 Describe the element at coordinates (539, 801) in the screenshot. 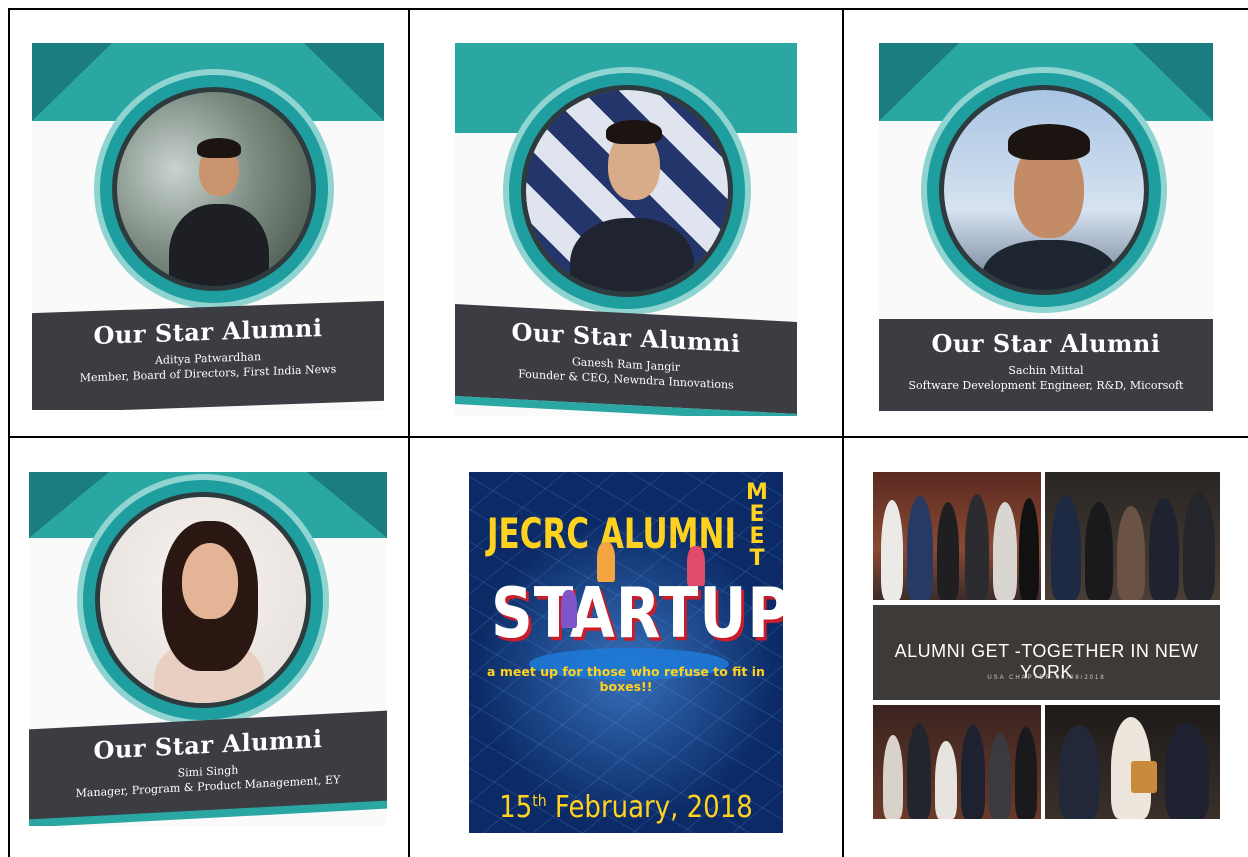

I see `date-suffix: th` at that location.